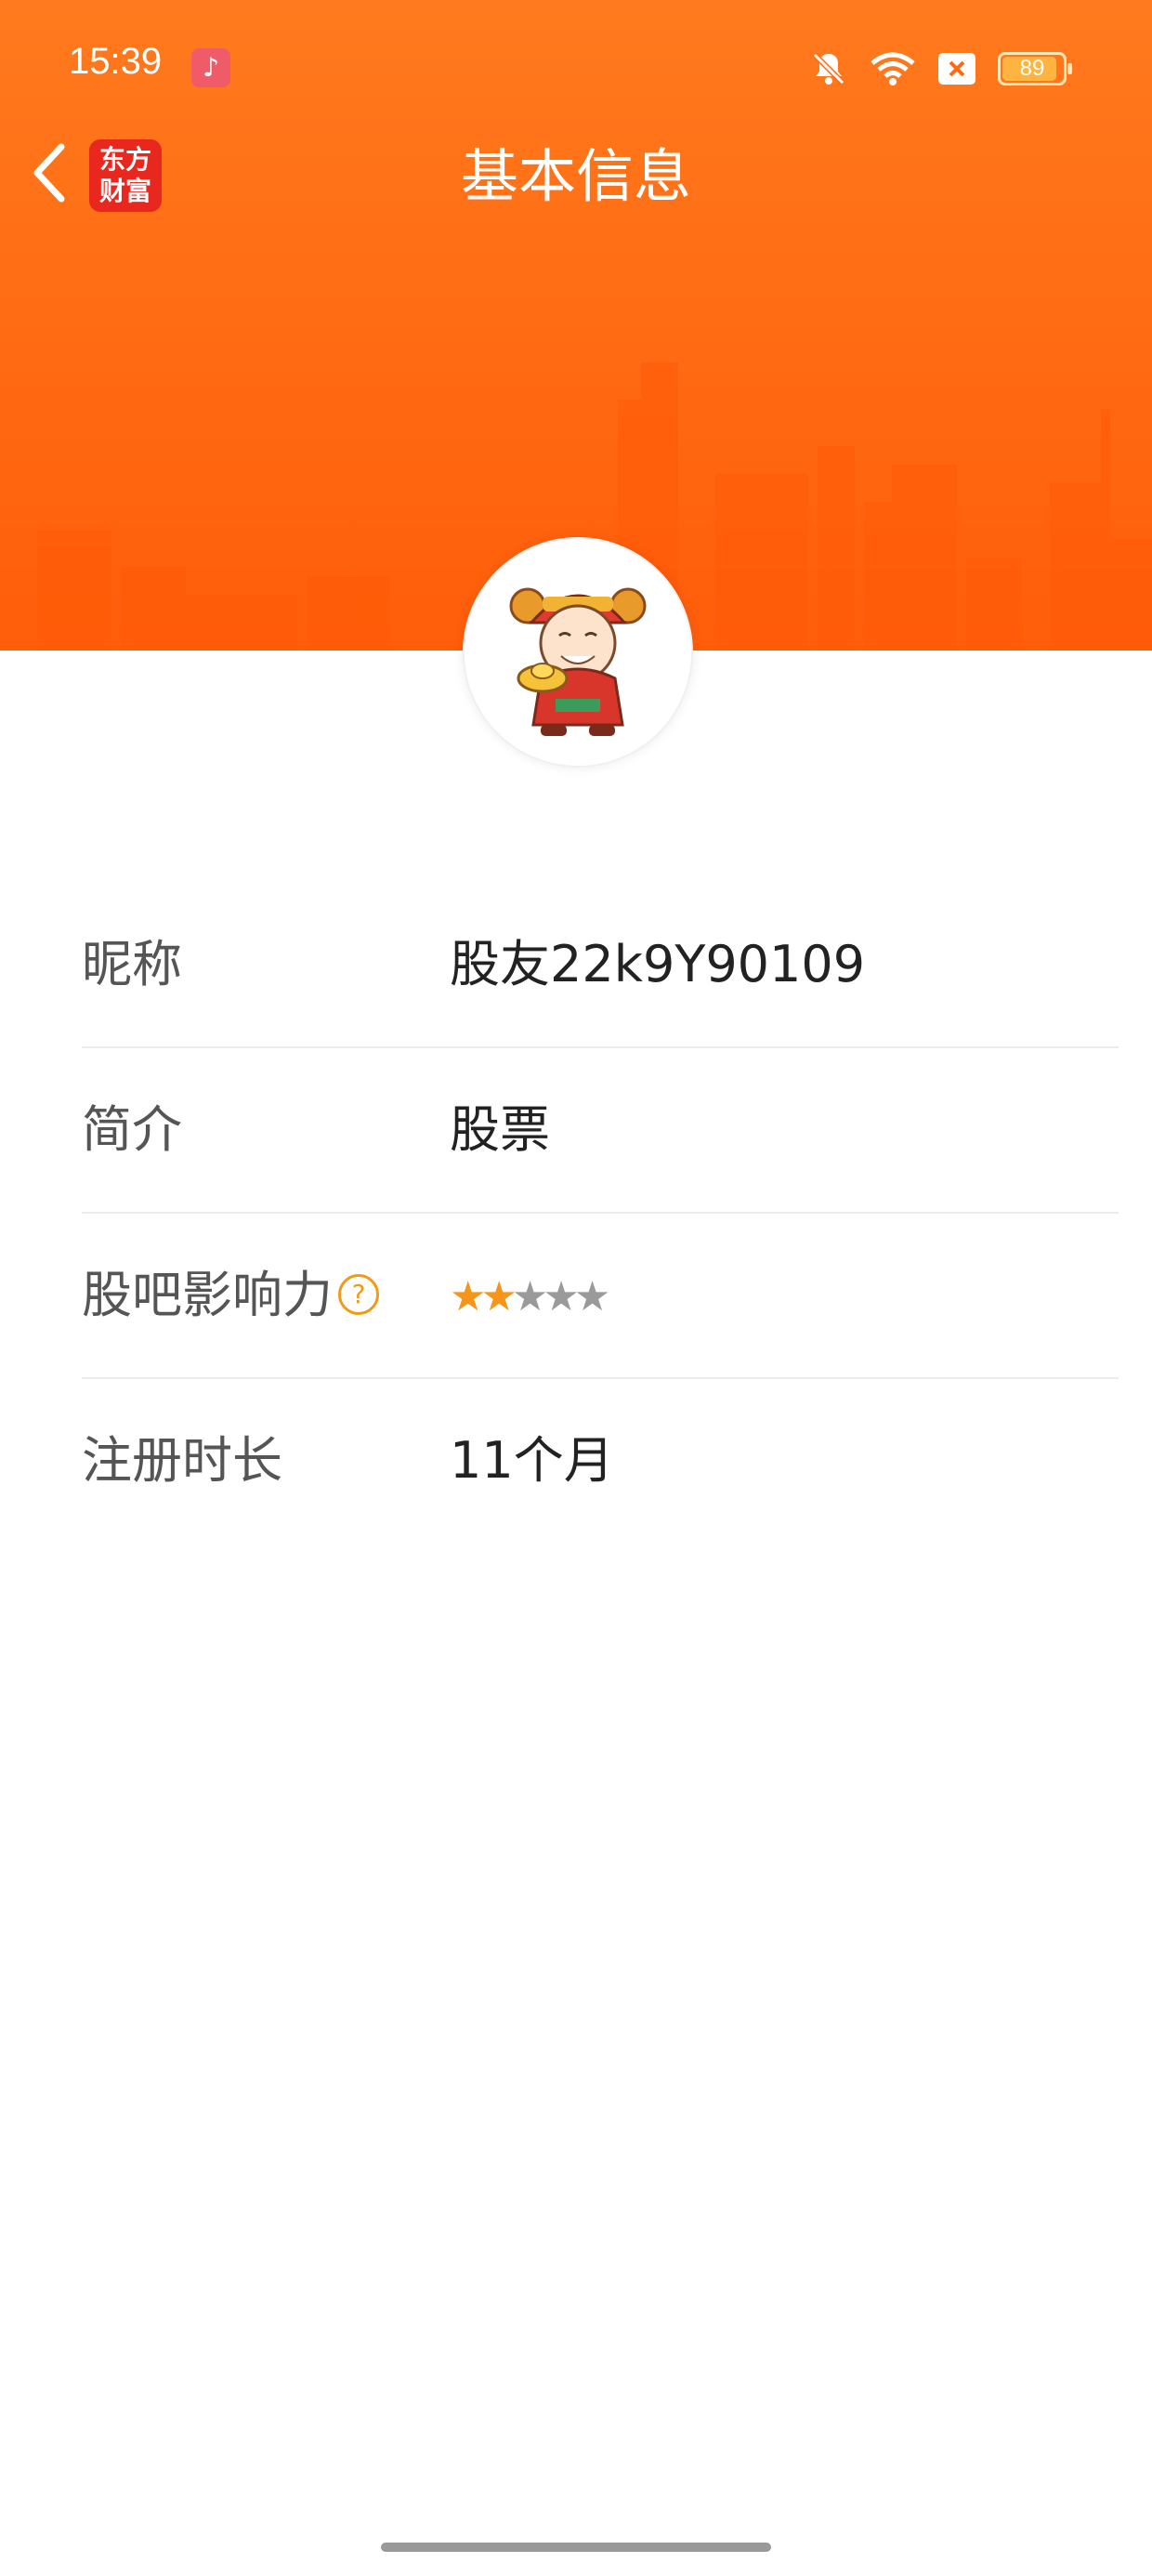 The image size is (1152, 2576). Describe the element at coordinates (132, 964) in the screenshot. I see `nickname-label: 昵称` at that location.